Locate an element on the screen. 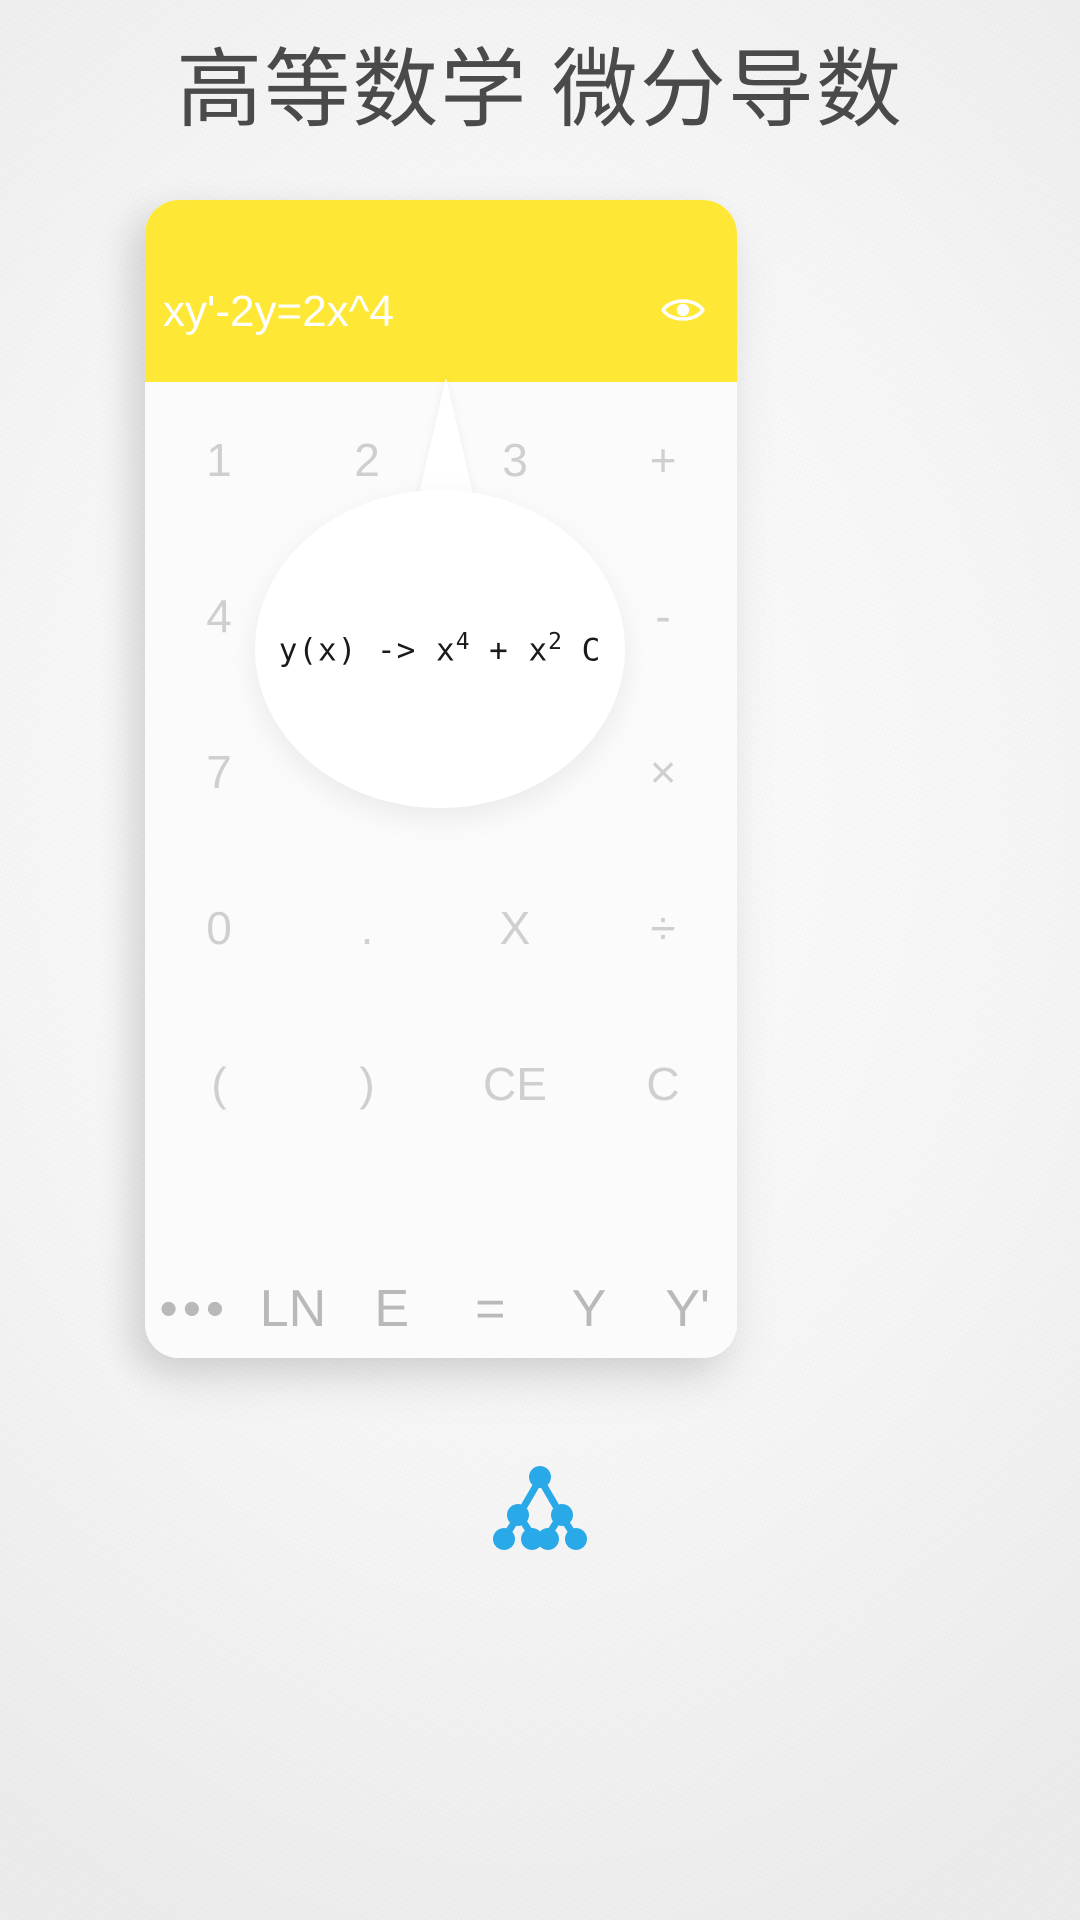 The width and height of the screenshot is (1080, 1920). key-clear: C is located at coordinates (663, 1084).